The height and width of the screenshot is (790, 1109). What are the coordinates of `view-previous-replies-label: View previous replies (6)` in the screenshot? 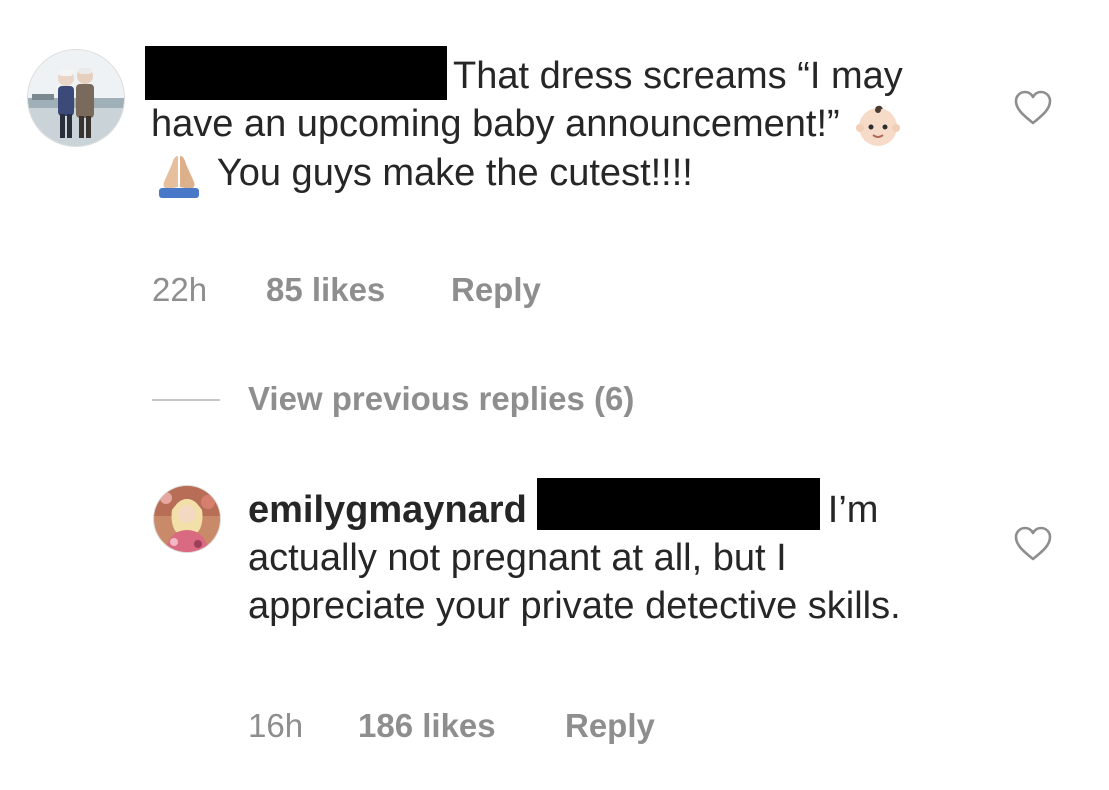 It's located at (441, 398).